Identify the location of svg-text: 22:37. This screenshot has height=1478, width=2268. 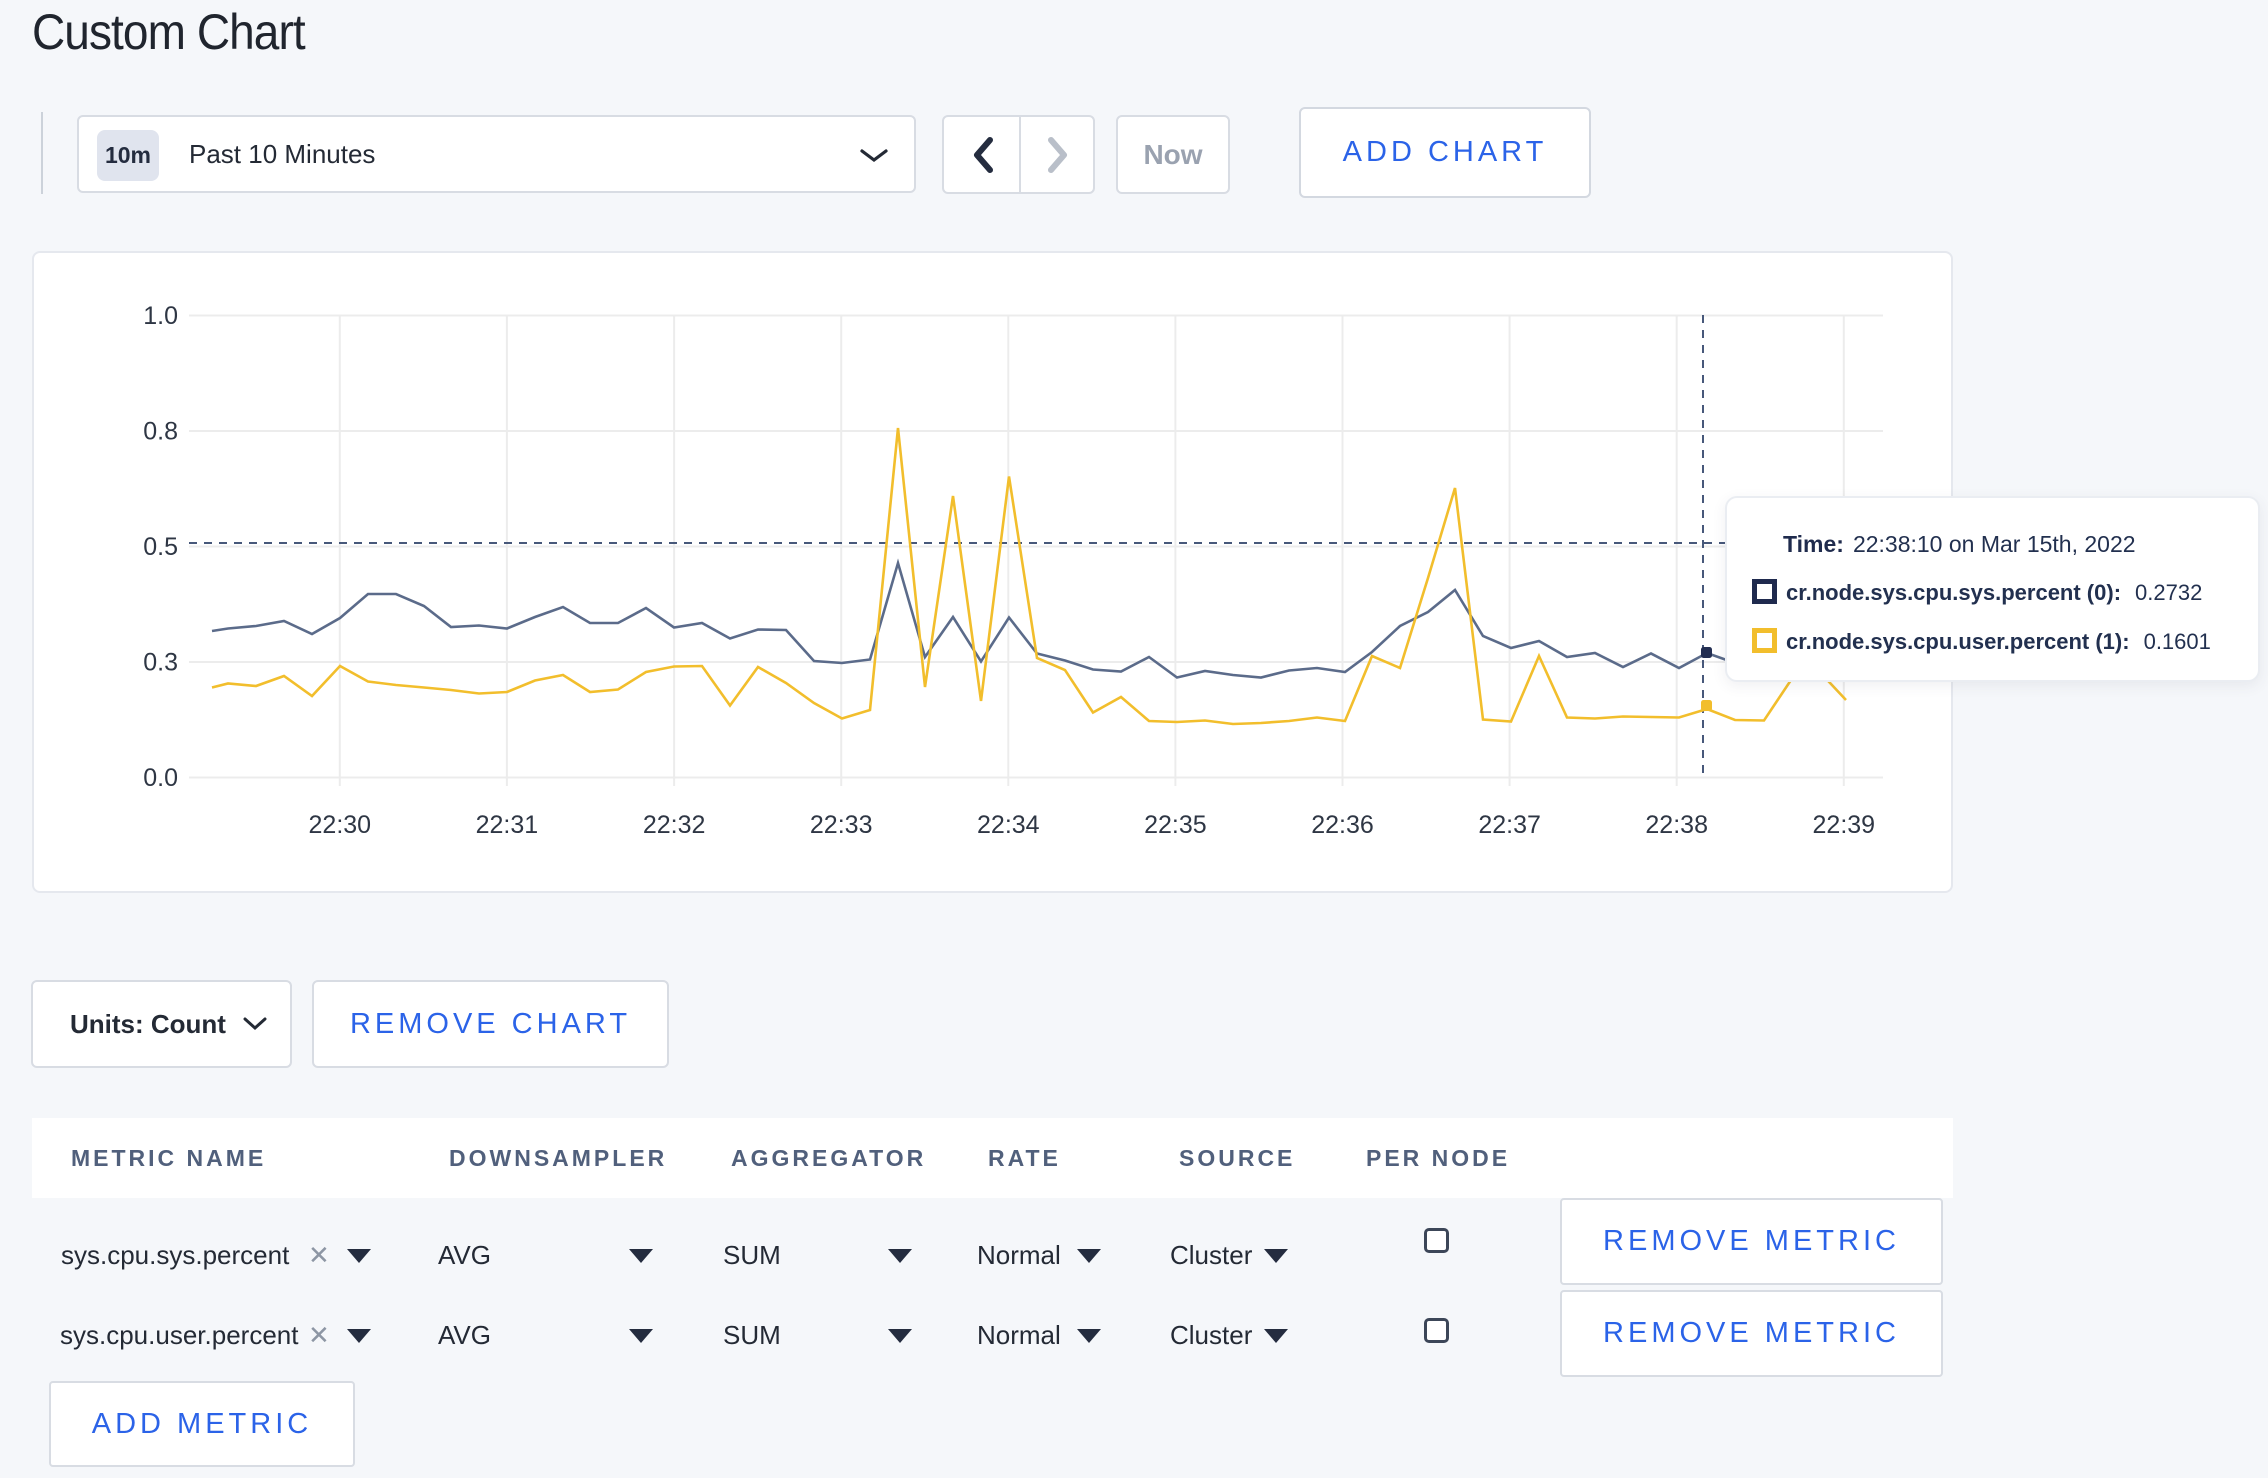
(1509, 825).